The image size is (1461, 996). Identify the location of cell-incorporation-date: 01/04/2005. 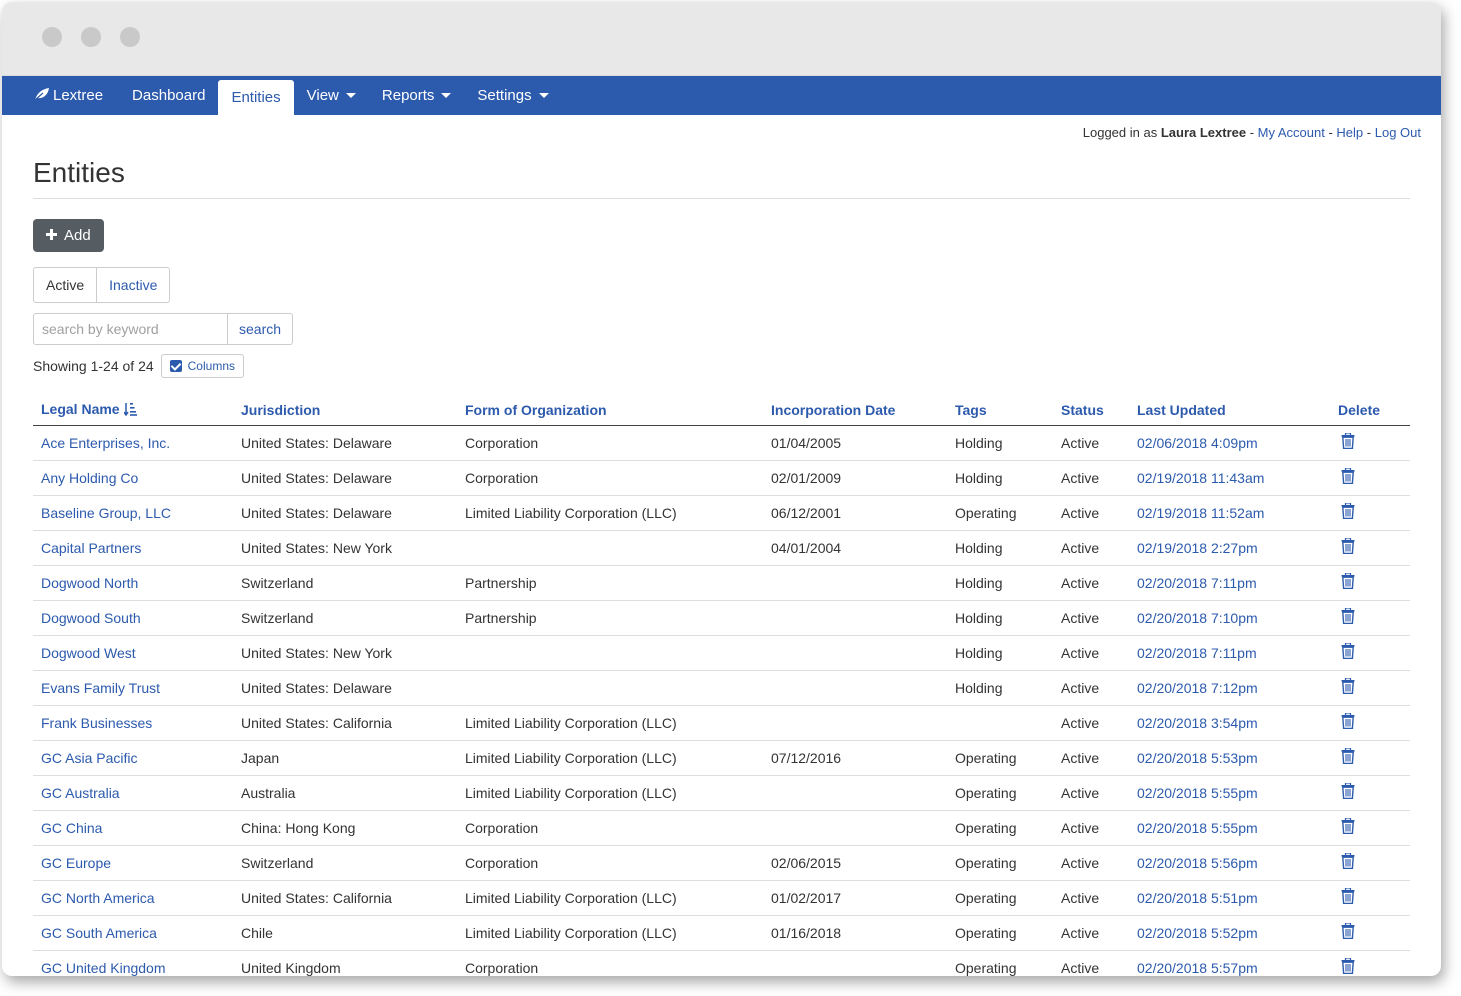
(855, 443).